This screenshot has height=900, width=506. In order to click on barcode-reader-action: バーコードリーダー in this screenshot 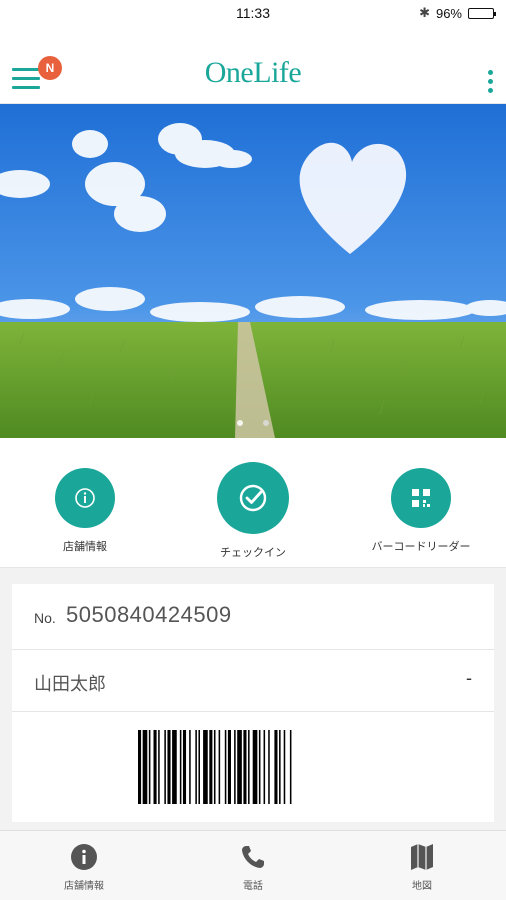, I will do `click(421, 511)`.